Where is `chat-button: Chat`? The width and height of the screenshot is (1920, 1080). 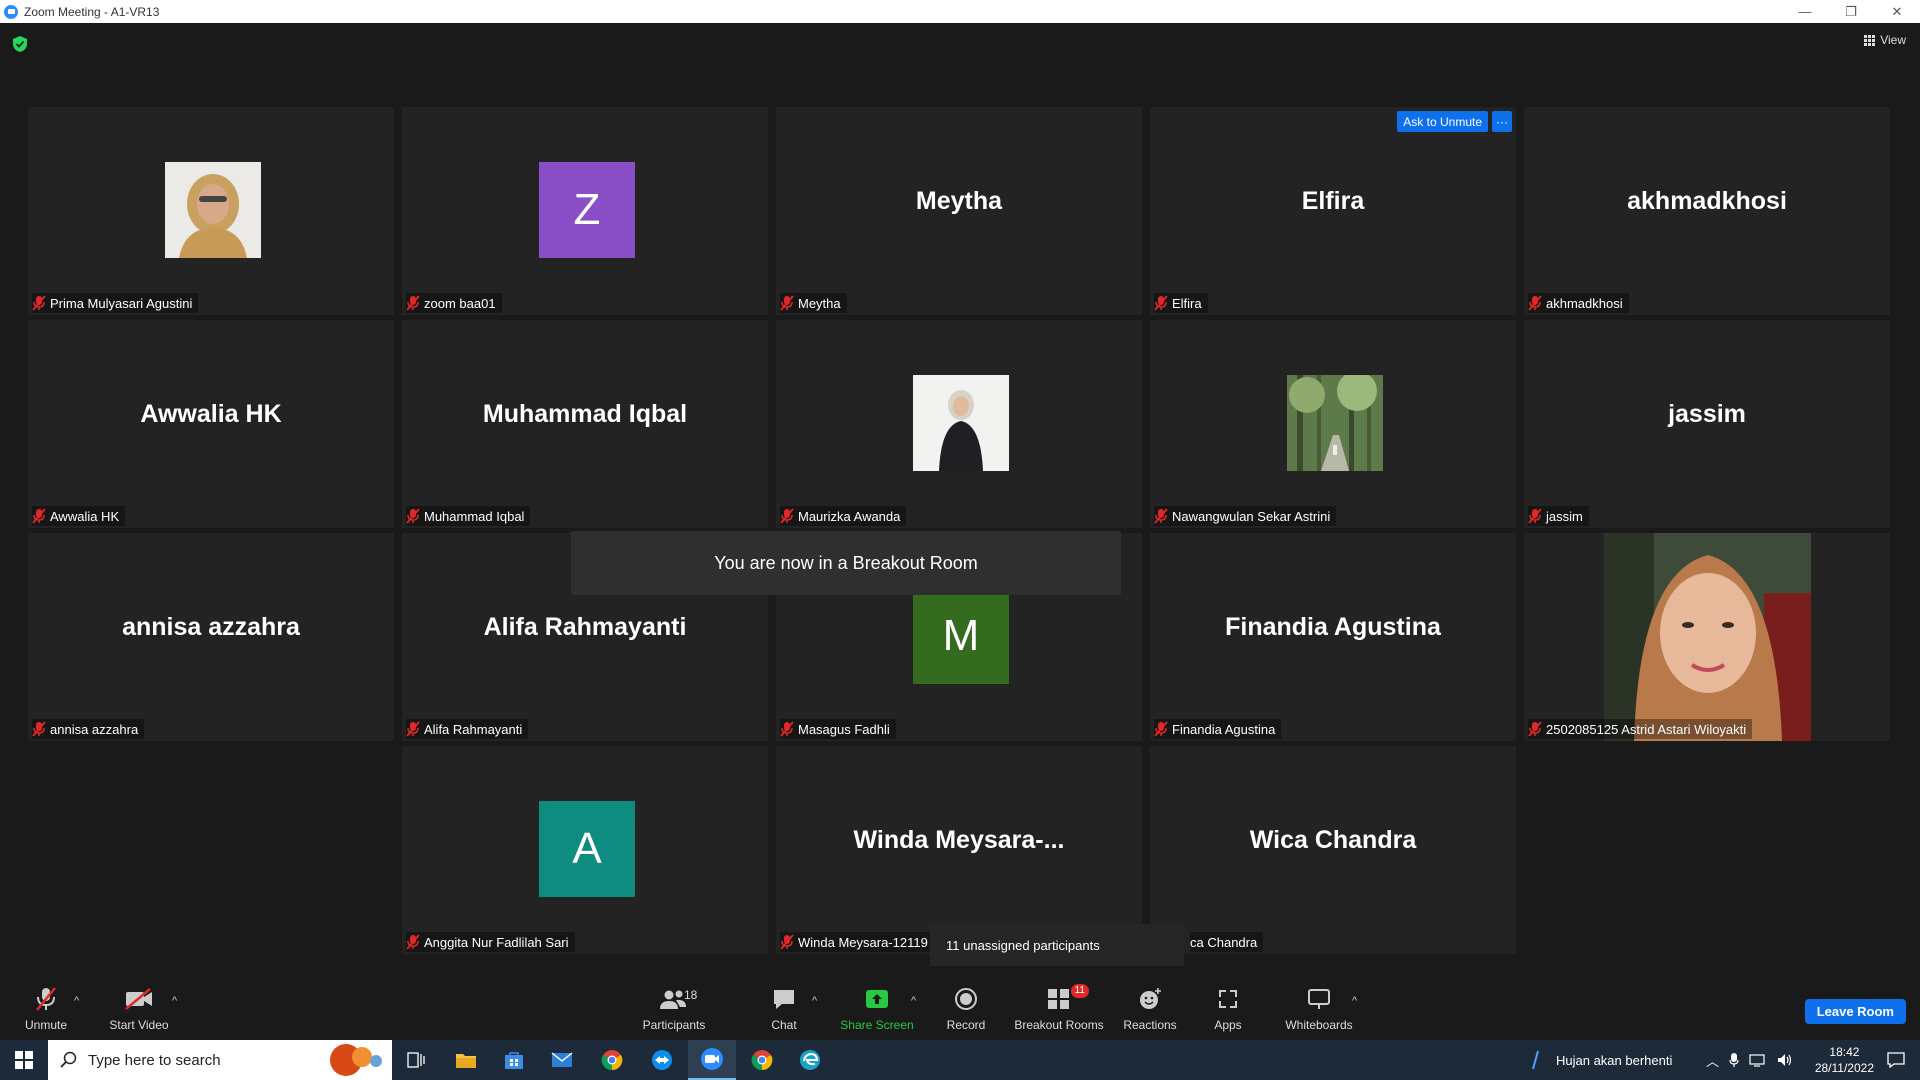
chat-button: Chat is located at coordinates (784, 1007).